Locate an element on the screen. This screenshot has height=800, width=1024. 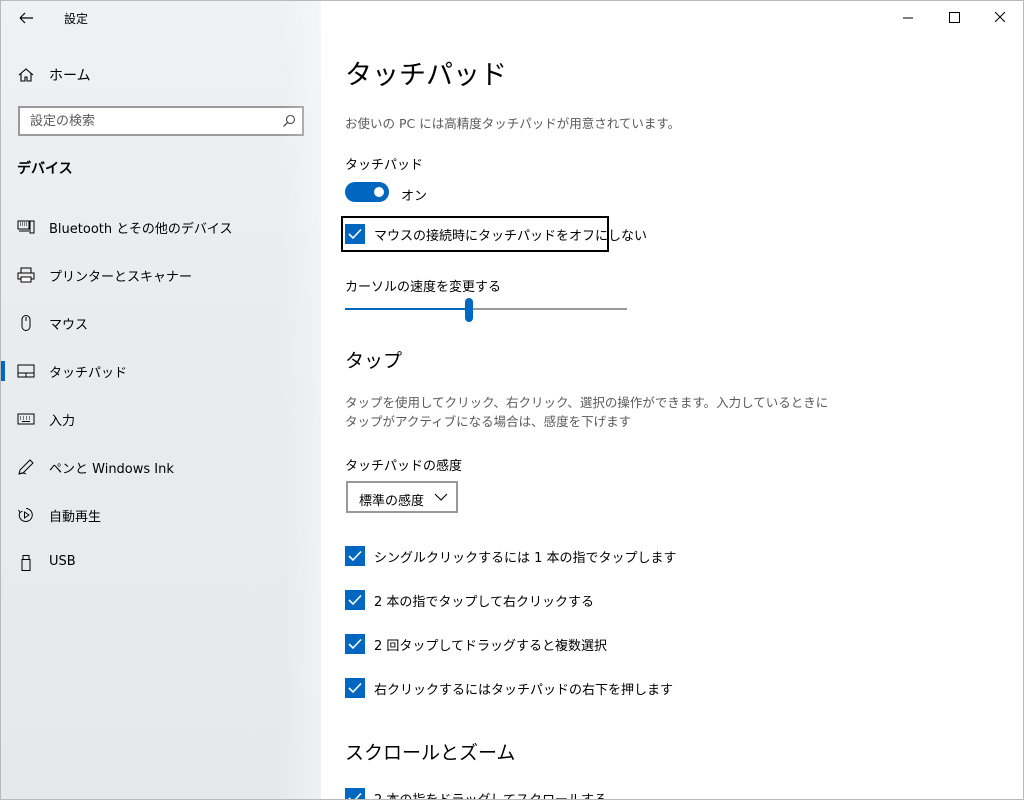
sidebar-item-home: ホーム is located at coordinates (162, 75).